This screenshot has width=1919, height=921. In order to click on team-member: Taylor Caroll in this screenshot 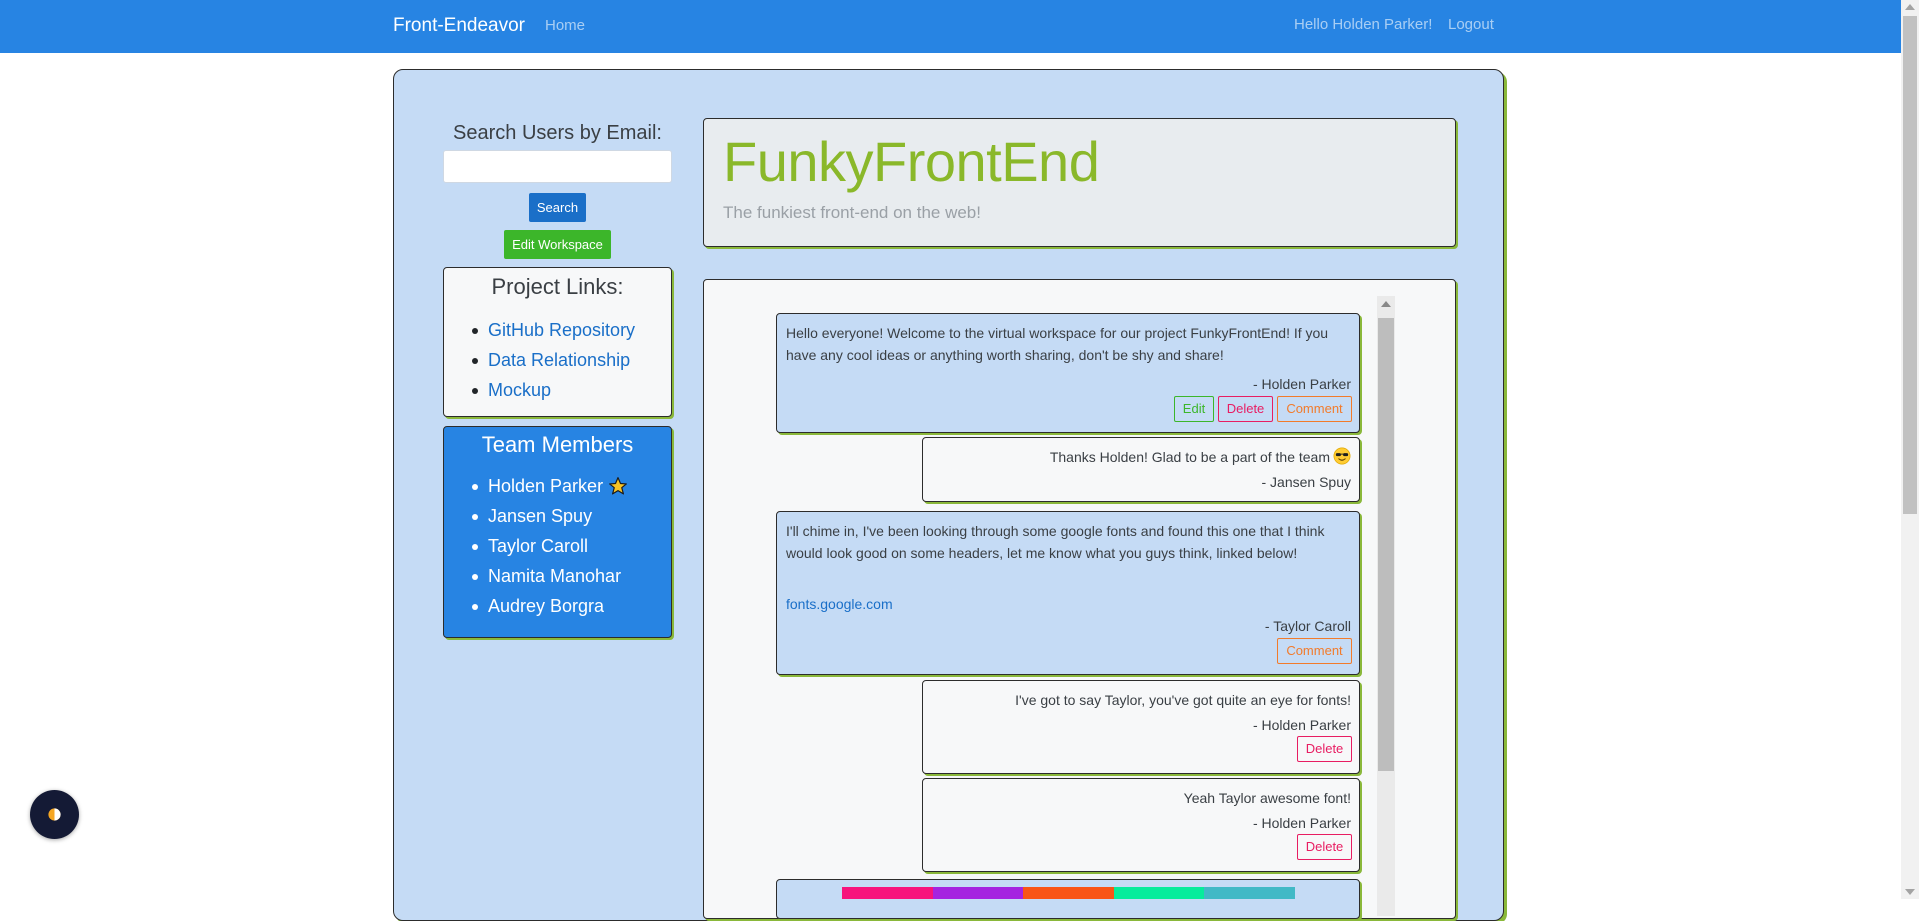, I will do `click(549, 546)`.